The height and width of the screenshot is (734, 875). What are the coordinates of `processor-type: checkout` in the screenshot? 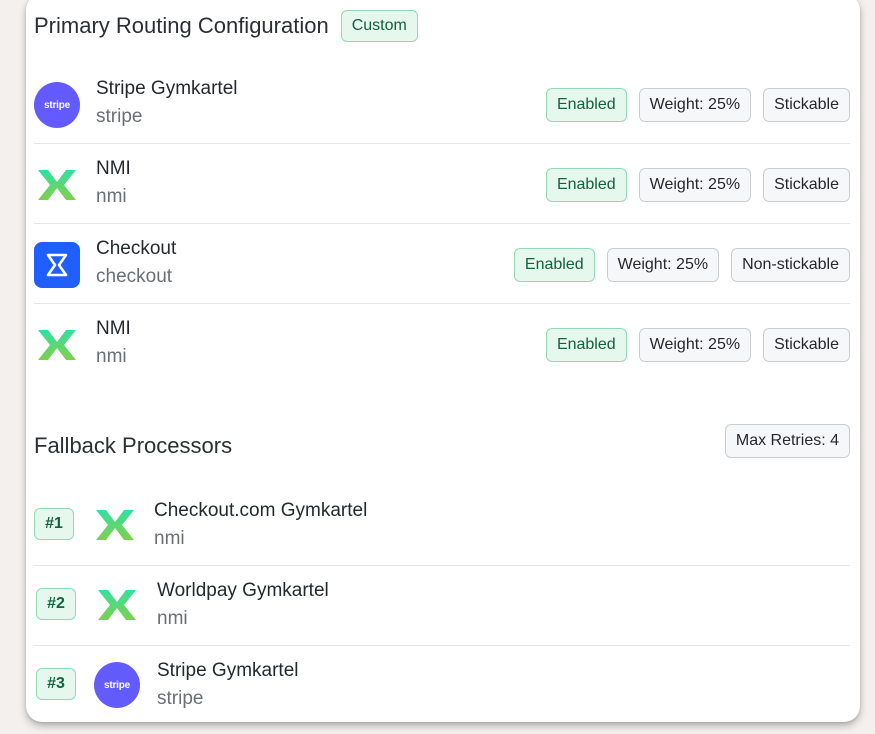 It's located at (134, 276).